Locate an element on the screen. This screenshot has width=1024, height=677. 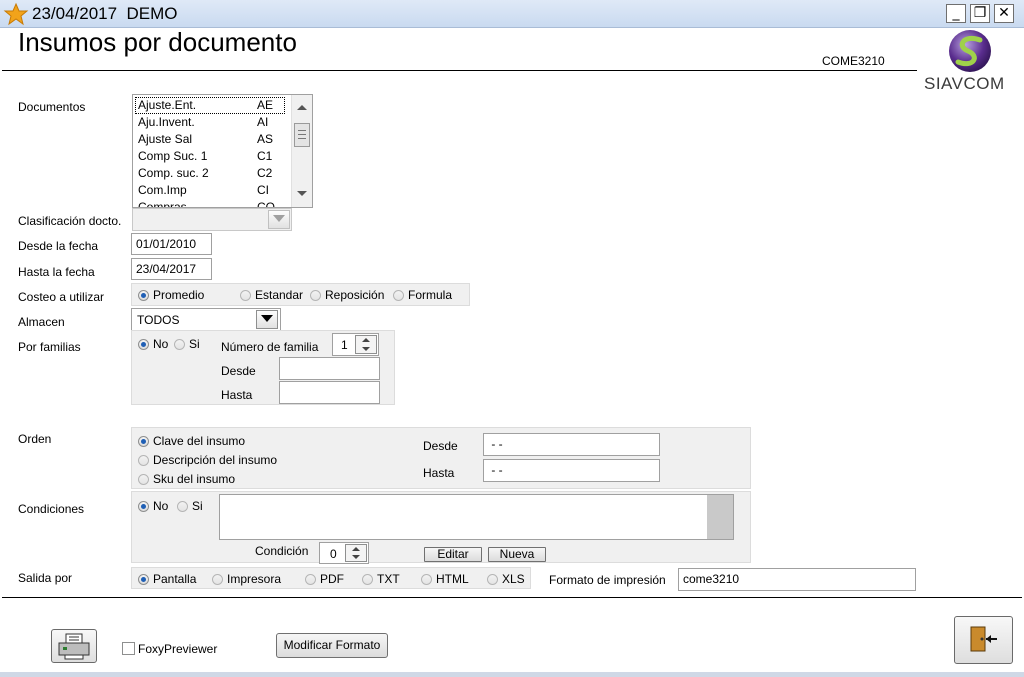
print-button is located at coordinates (74, 646).